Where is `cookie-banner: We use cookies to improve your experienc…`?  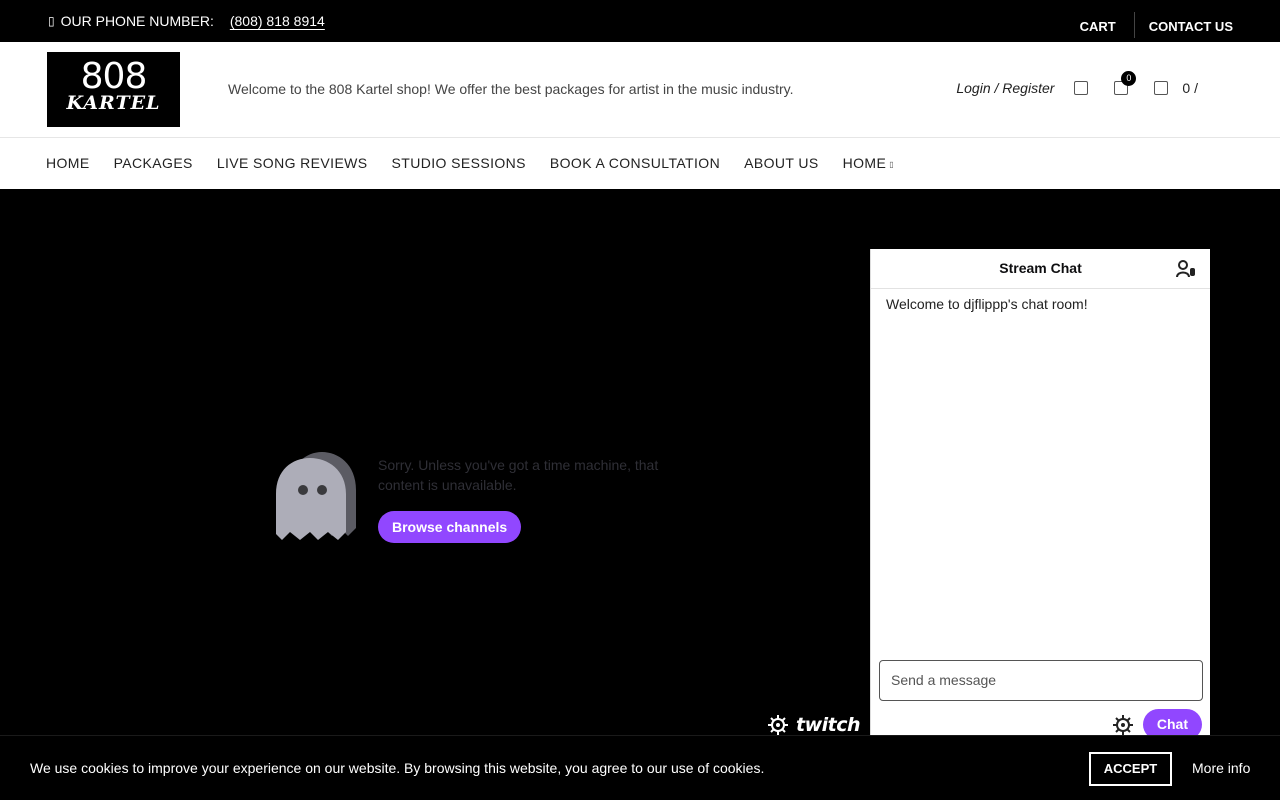
cookie-banner: We use cookies to improve your experienc… is located at coordinates (640, 767).